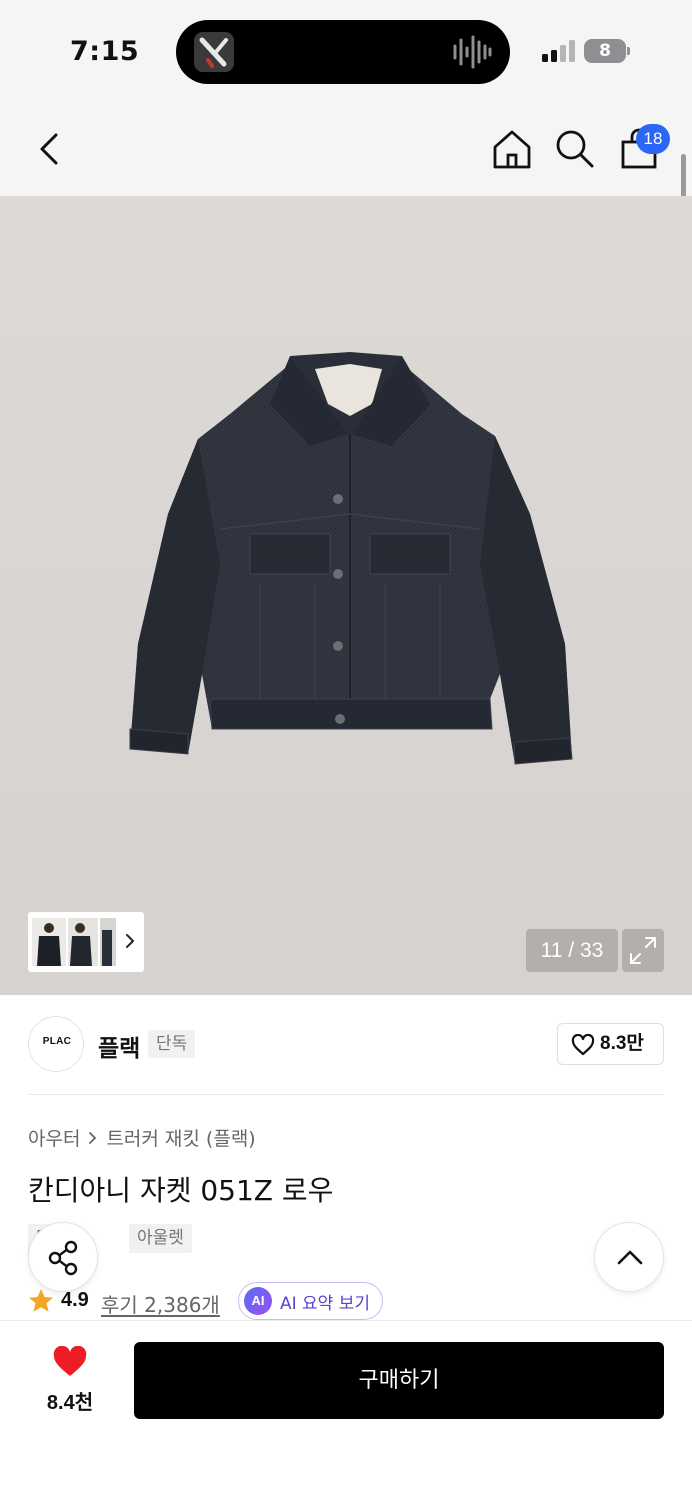  I want to click on heart-filled-icon, so click(70, 1361).